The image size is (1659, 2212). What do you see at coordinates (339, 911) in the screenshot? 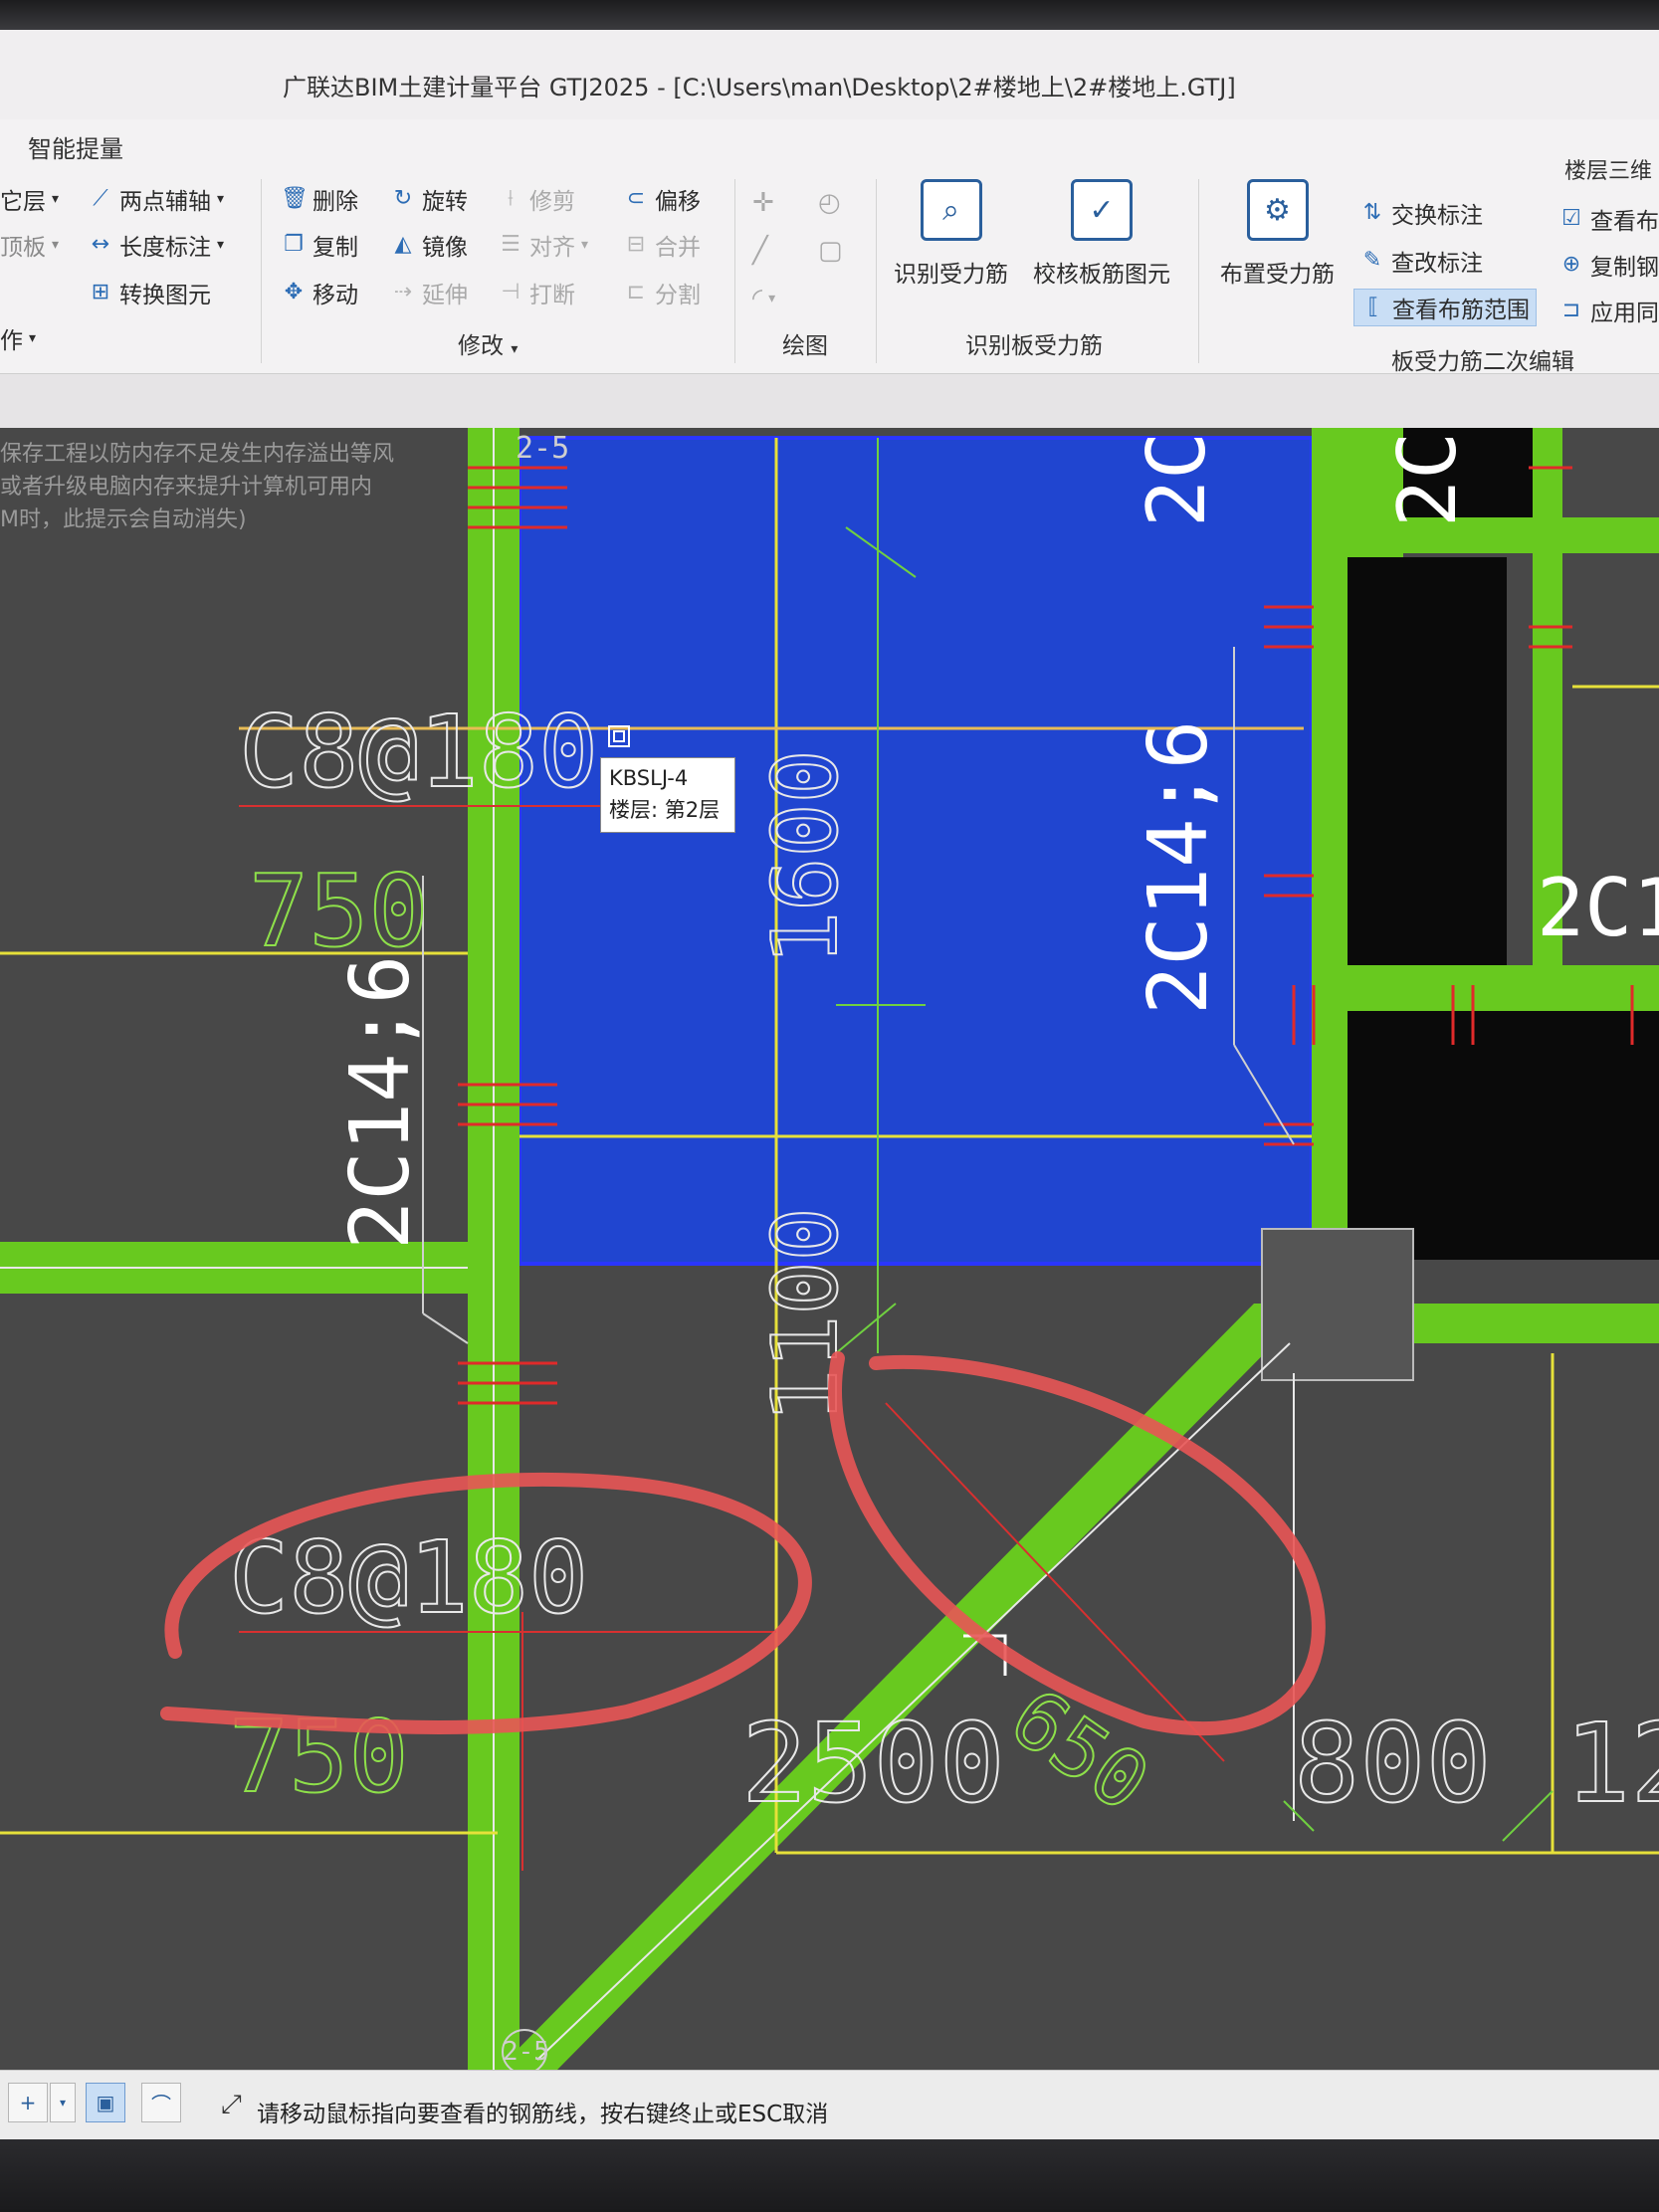
I see `length-annotation-top: 750` at bounding box center [339, 911].